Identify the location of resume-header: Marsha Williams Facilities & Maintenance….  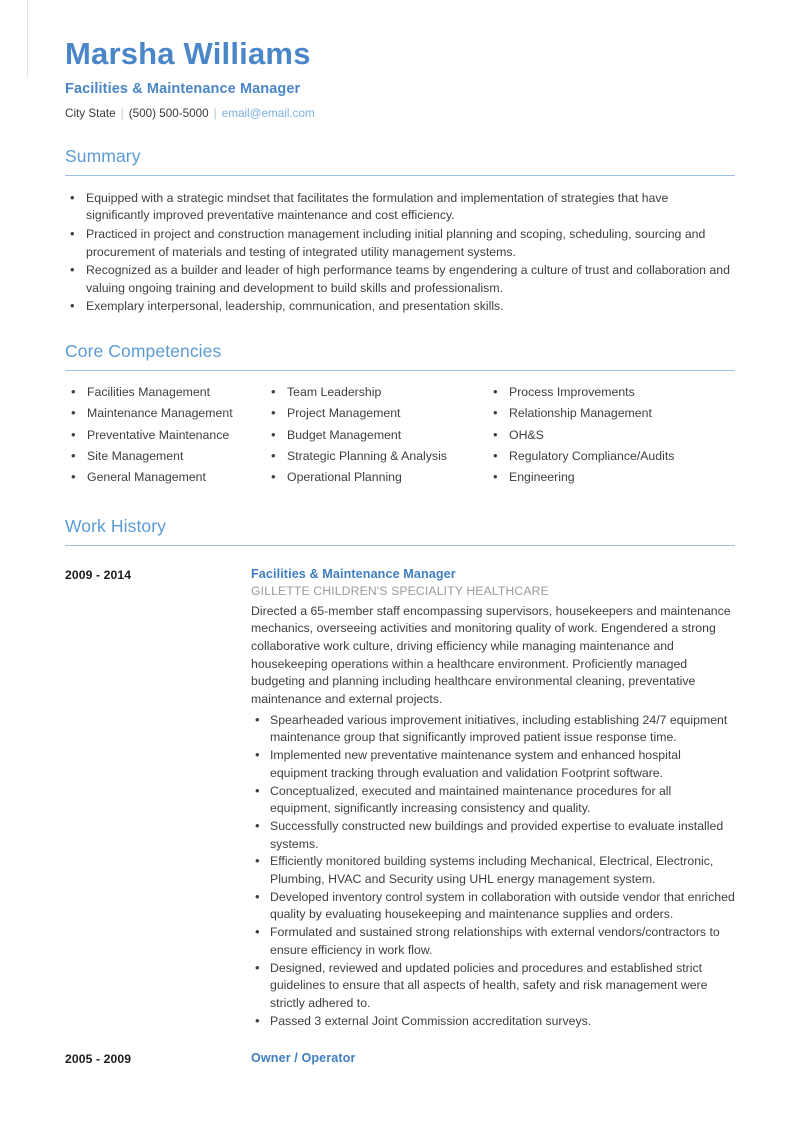
(400, 60).